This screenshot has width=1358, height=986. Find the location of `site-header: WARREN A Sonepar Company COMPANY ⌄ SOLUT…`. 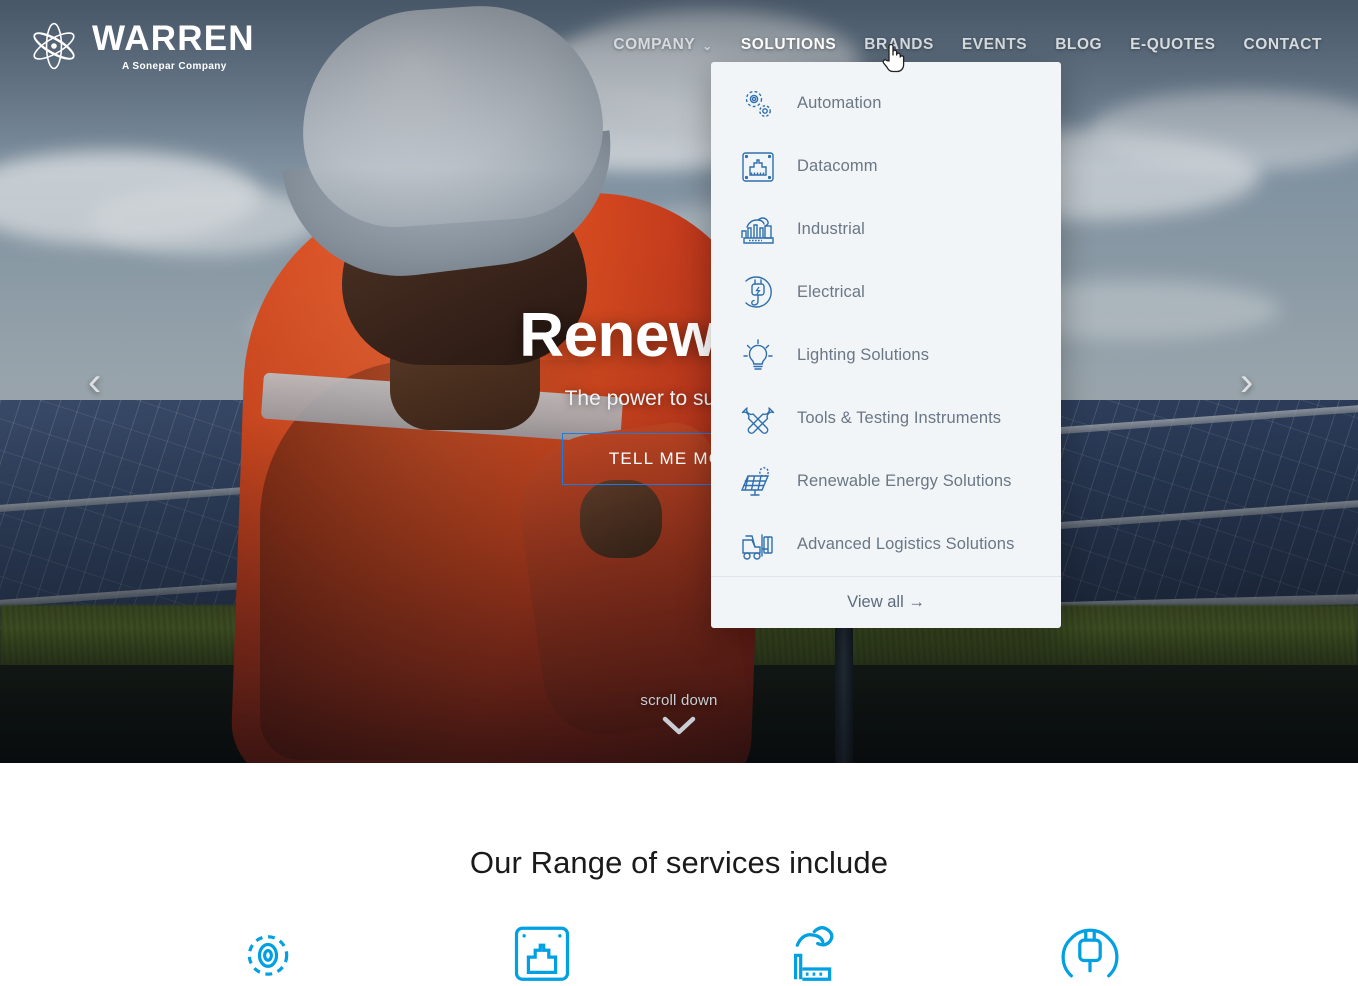

site-header: WARREN A Sonepar Company COMPANY ⌄ SOLUT… is located at coordinates (679, 46).